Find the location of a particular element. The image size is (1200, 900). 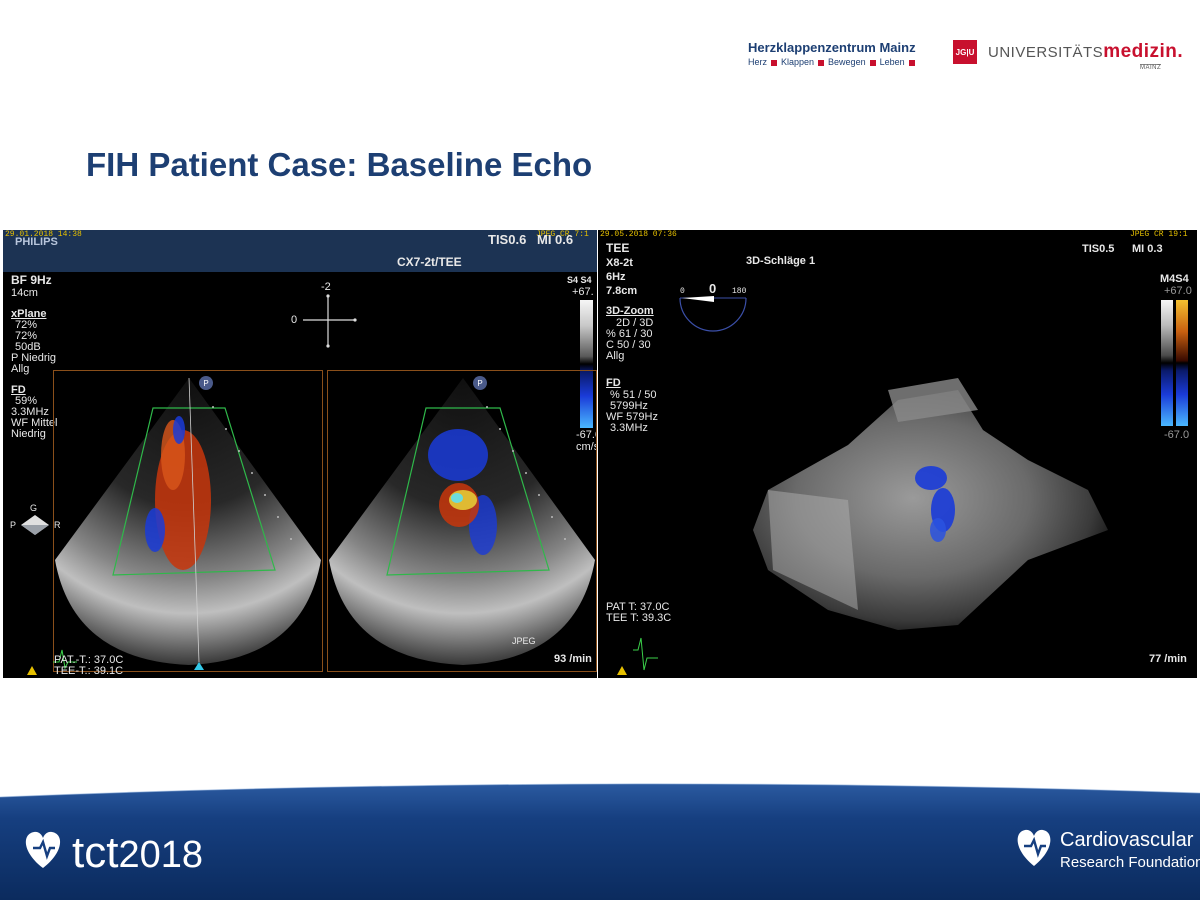

tct-logo: tct2018 is located at coordinates (137, 853).